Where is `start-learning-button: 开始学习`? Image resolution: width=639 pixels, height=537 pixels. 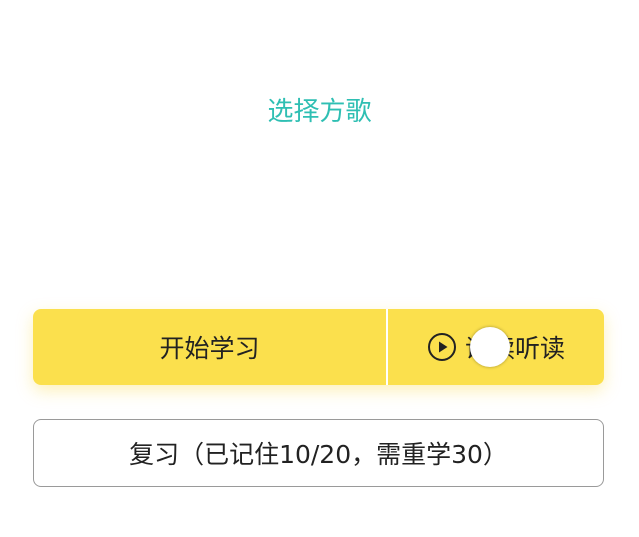 start-learning-button: 开始学习 is located at coordinates (209, 347).